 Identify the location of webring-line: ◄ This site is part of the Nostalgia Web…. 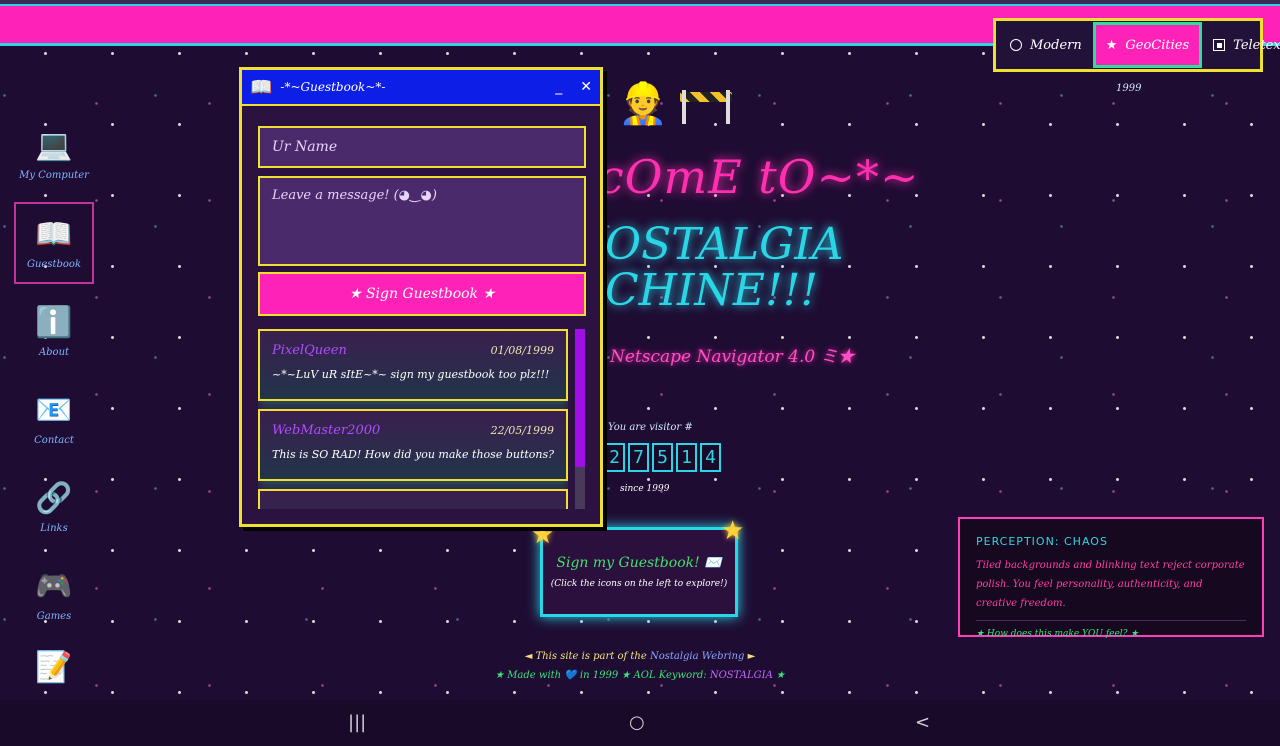
(640, 656).